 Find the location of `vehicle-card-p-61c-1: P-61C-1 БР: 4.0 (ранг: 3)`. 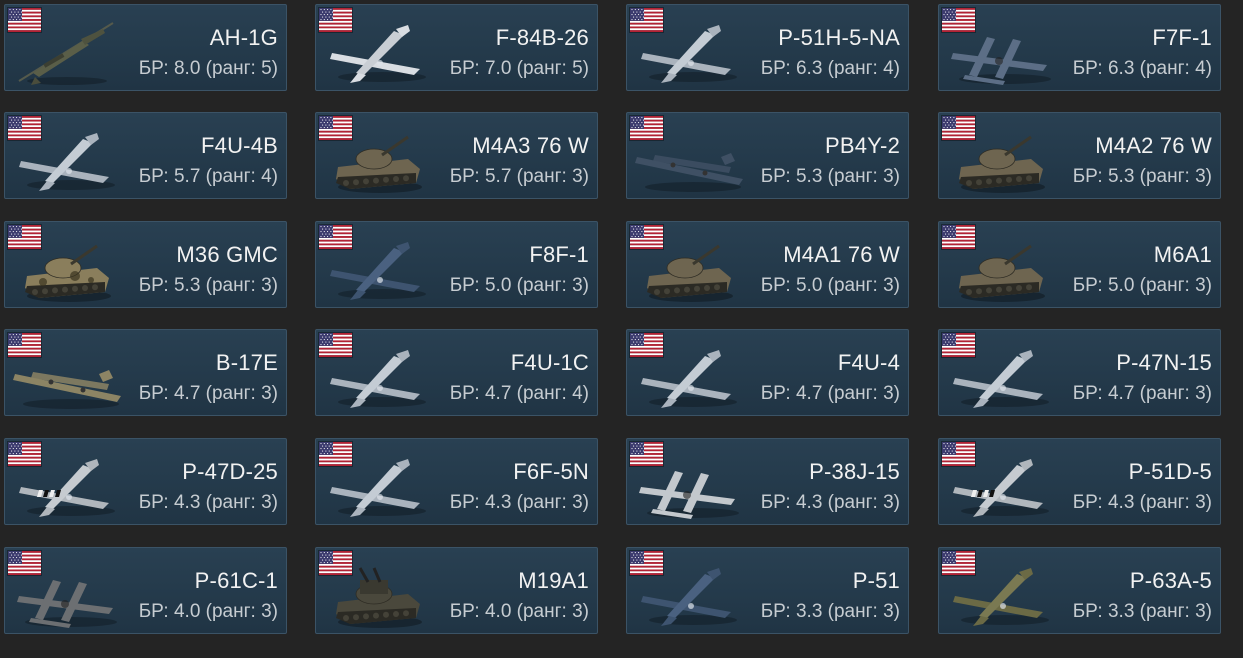

vehicle-card-p-61c-1: P-61C-1 БР: 4.0 (ранг: 3) is located at coordinates (145, 590).